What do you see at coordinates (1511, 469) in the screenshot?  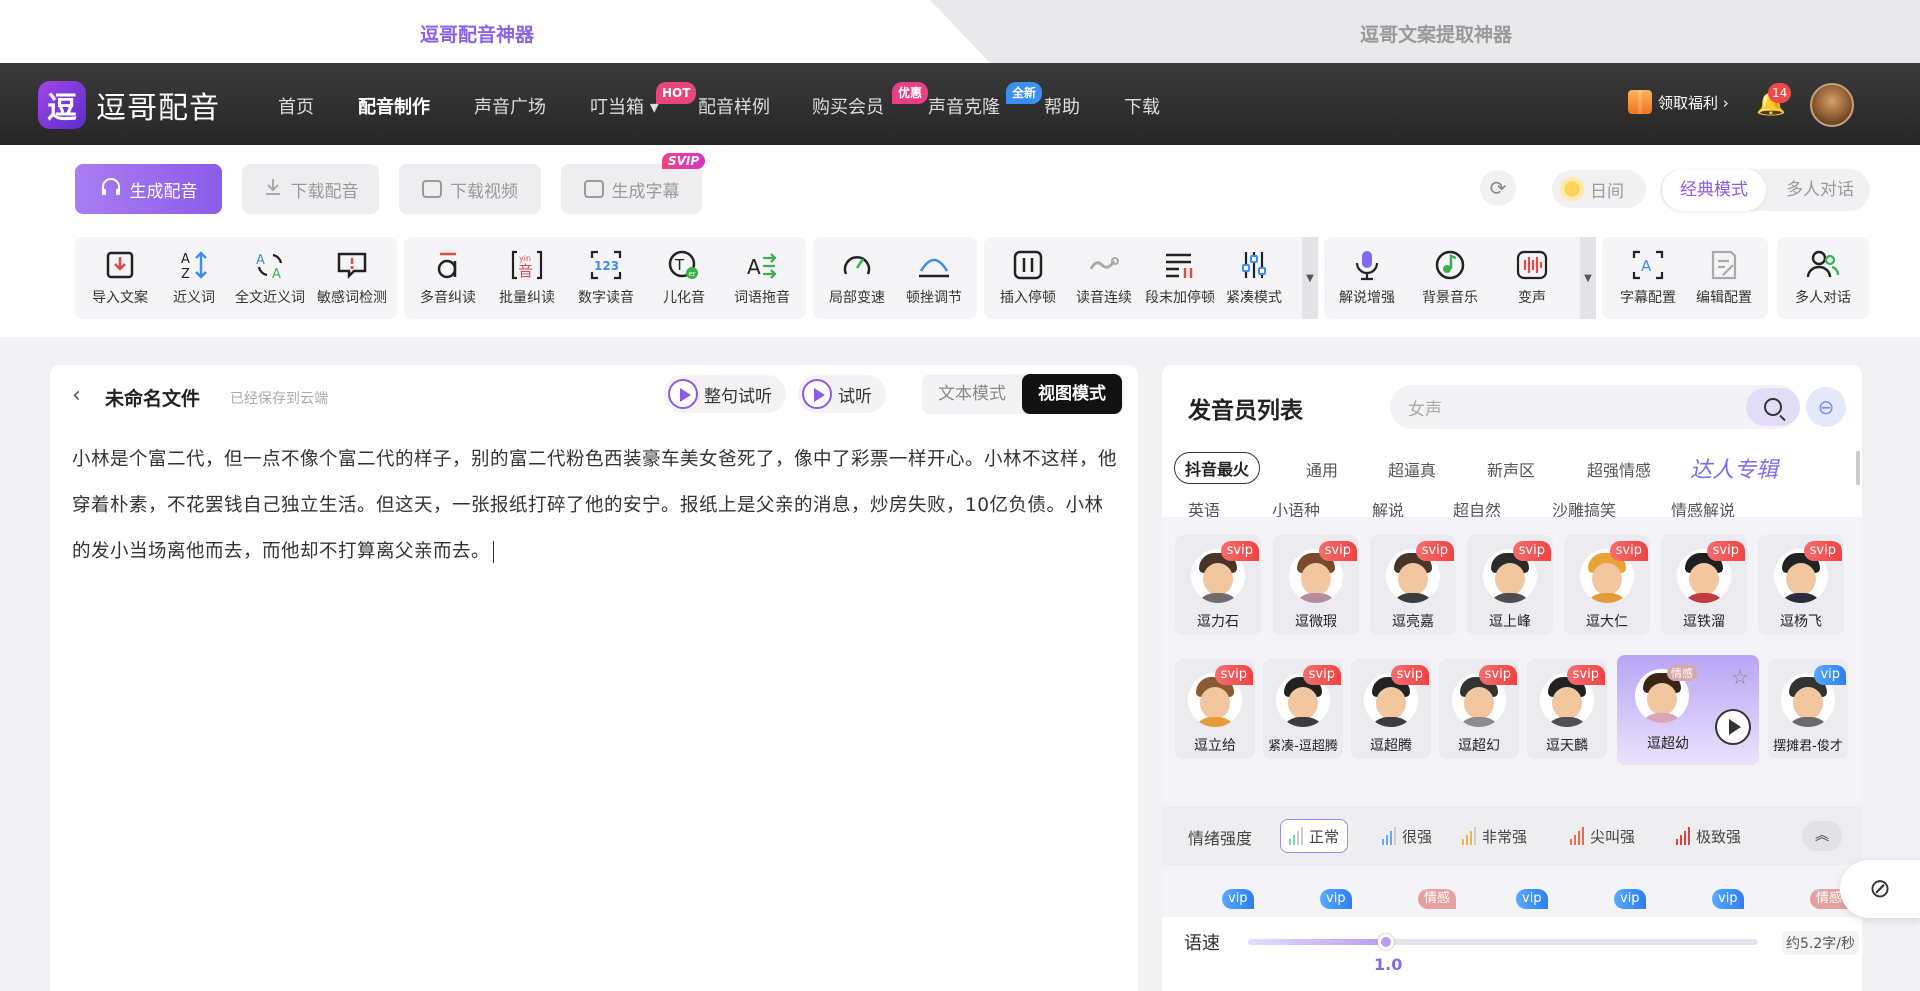 I see `category-new-voices: 新声区` at bounding box center [1511, 469].